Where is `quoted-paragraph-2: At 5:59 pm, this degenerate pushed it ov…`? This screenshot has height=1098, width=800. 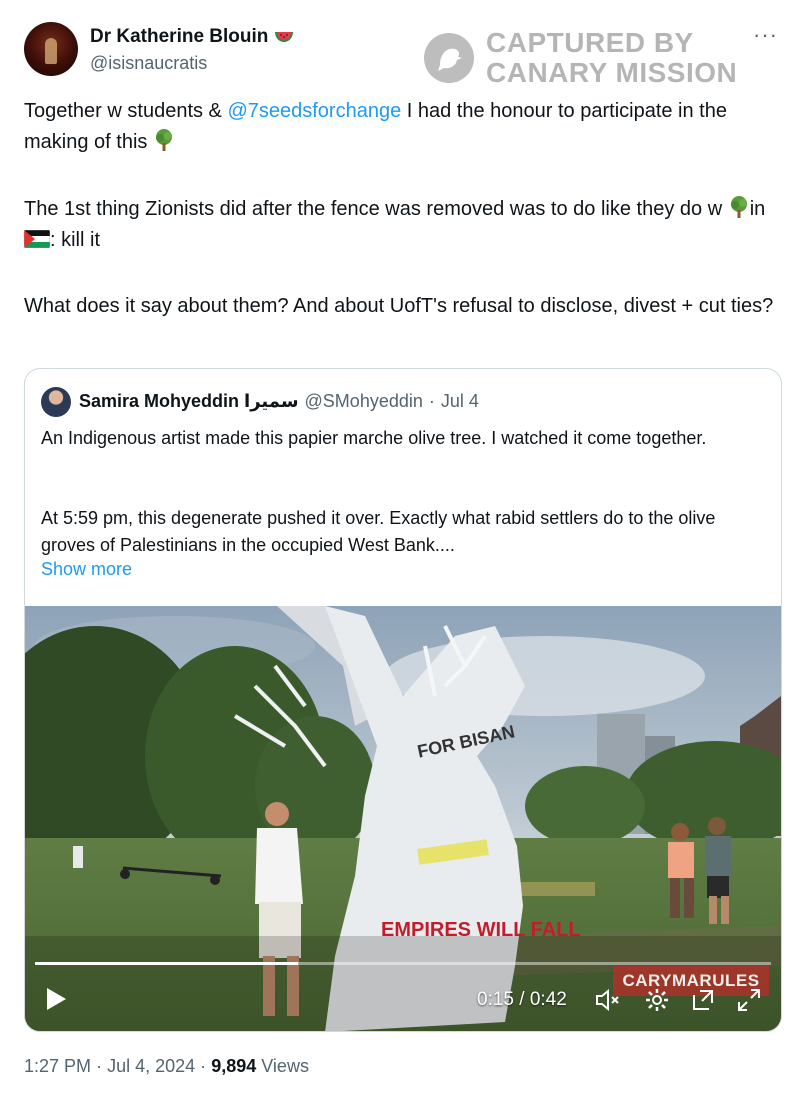
quoted-paragraph-2: At 5:59 pm, this degenerate pushed it ov… is located at coordinates (378, 531).